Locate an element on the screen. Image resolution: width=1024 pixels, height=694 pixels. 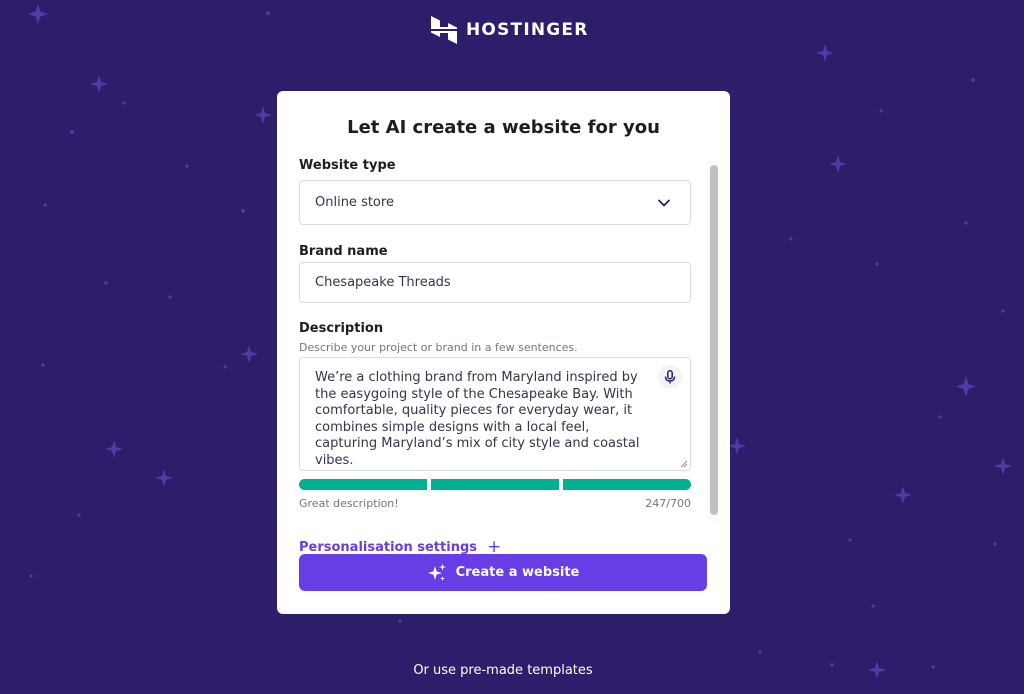
website-type-select: Online store is located at coordinates (495, 202).